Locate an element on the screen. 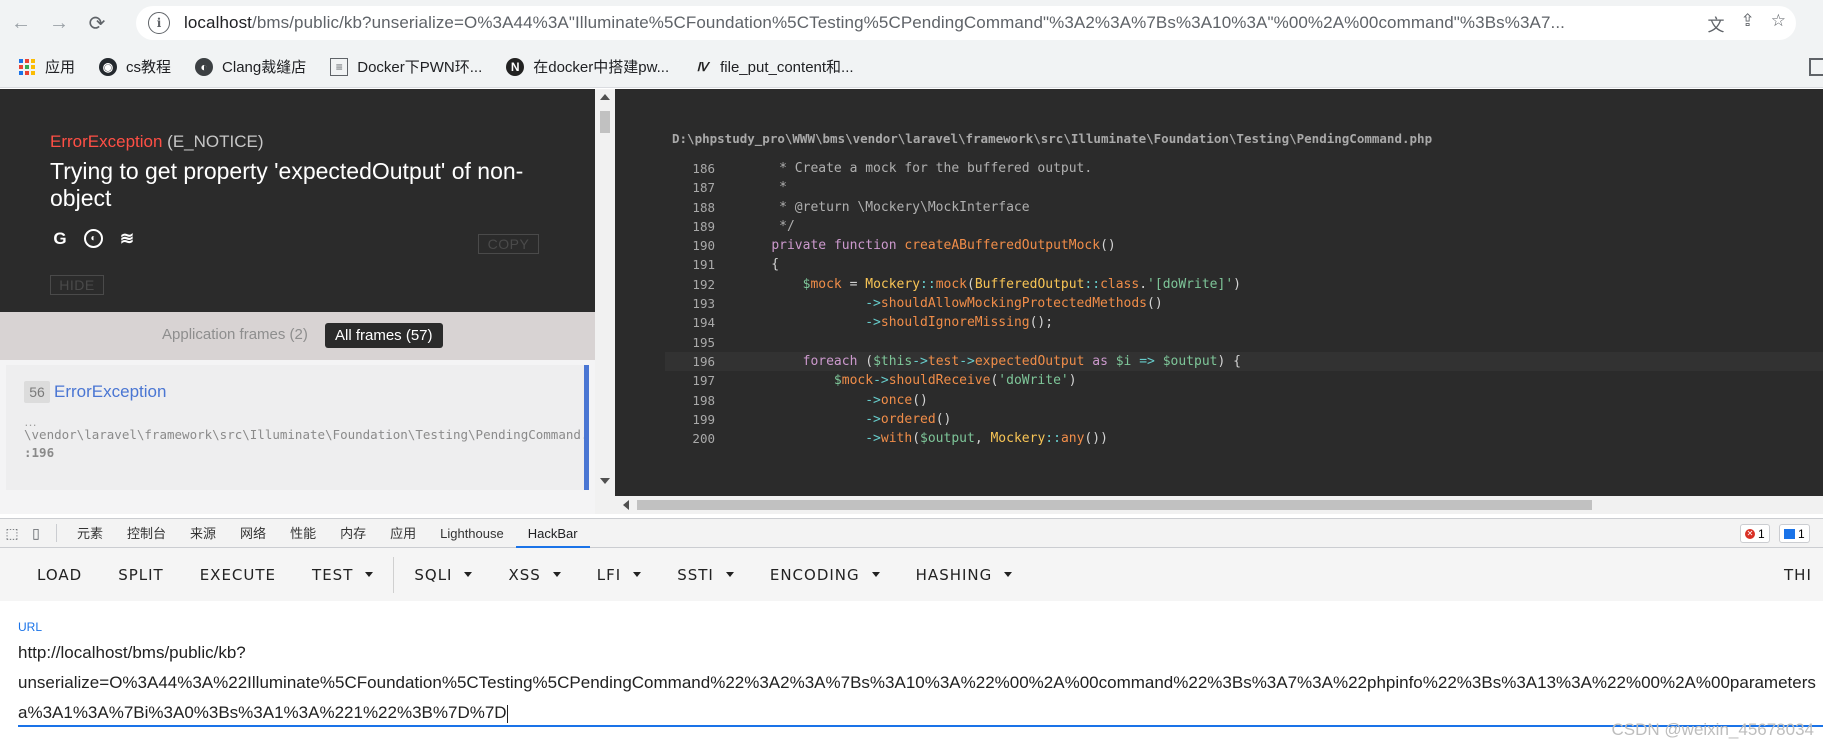 The image size is (1823, 749). tab-lighthouse: Lighthouse is located at coordinates (472, 533).